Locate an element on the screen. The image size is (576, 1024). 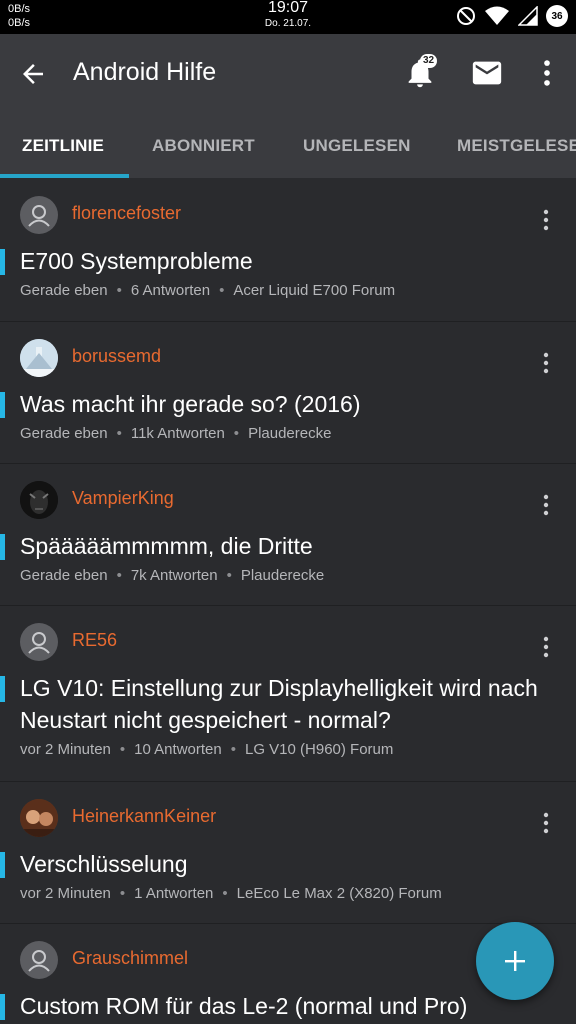
thread-title: E700 Systemprobleme is located at coordinates (288, 261).